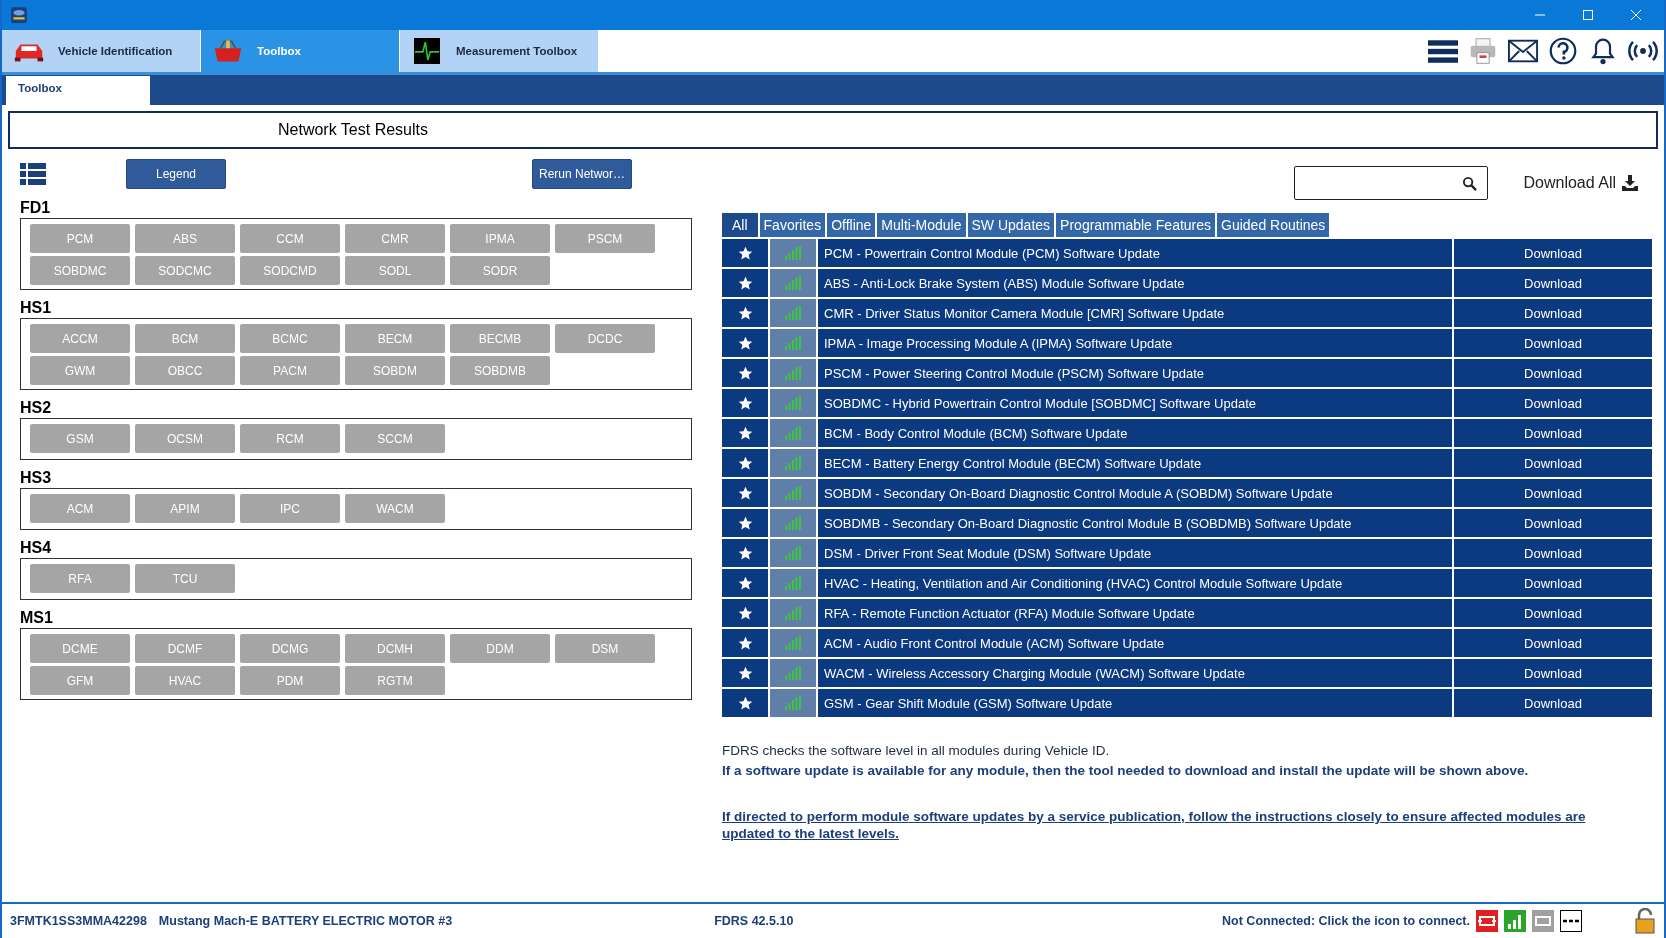 Image resolution: width=1666 pixels, height=938 pixels. Describe the element at coordinates (499, 51) in the screenshot. I see `app-tab: Measurement Toolbox` at that location.